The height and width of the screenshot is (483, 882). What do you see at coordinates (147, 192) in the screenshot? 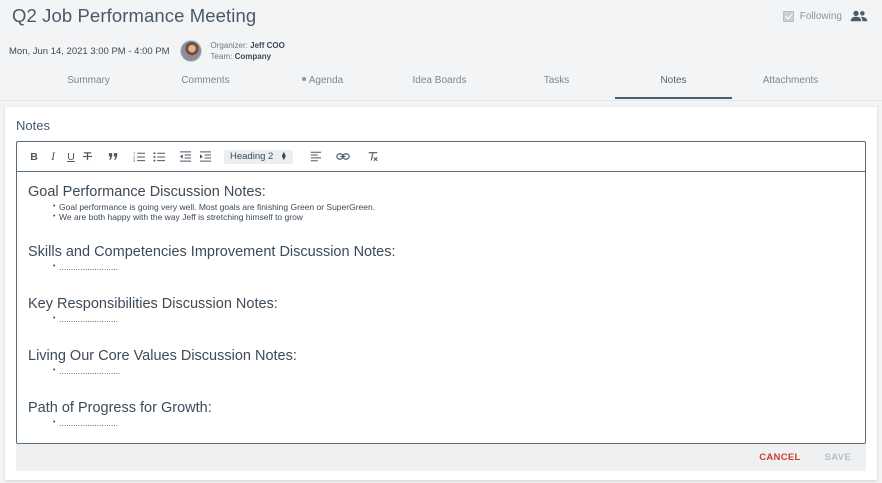
I see `section-heading: Goal Performance Discussion Notes:` at bounding box center [147, 192].